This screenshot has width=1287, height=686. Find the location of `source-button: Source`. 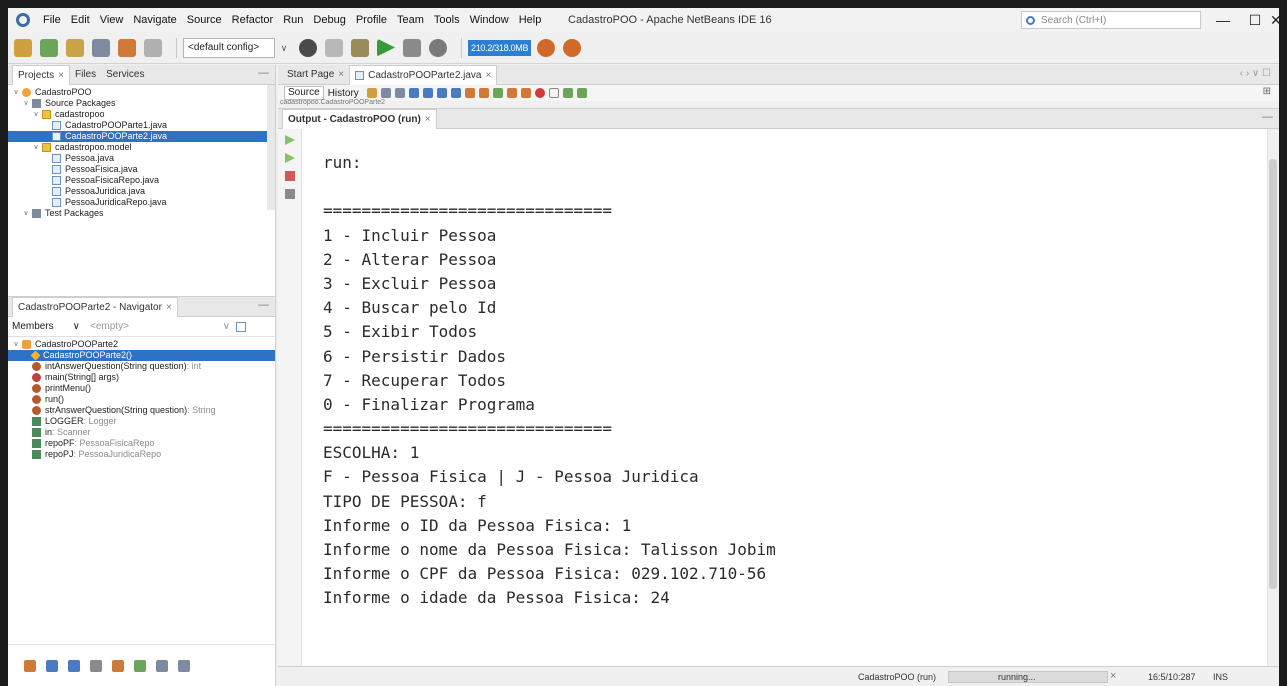

source-button: Source is located at coordinates (304, 93).